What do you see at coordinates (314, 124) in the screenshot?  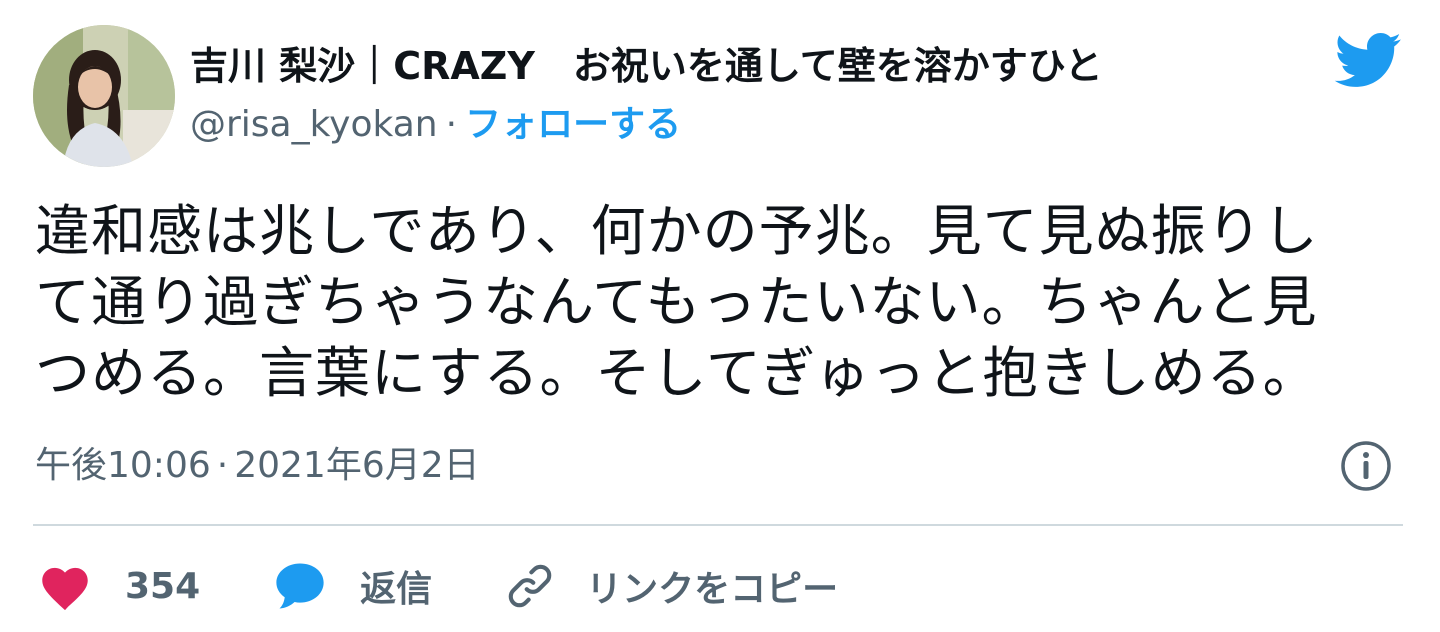 I see `user-handle: @risa_kyokan` at bounding box center [314, 124].